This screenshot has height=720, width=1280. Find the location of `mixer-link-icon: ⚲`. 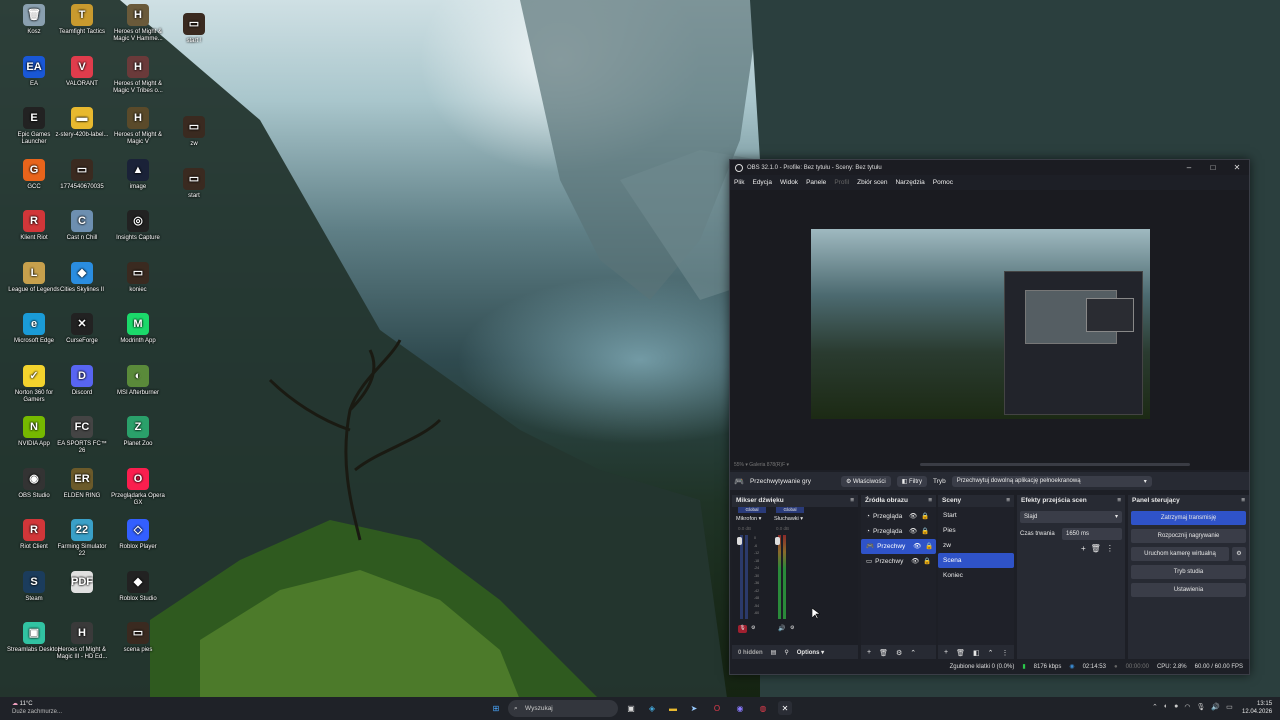

mixer-link-icon: ⚲ is located at coordinates (786, 652).